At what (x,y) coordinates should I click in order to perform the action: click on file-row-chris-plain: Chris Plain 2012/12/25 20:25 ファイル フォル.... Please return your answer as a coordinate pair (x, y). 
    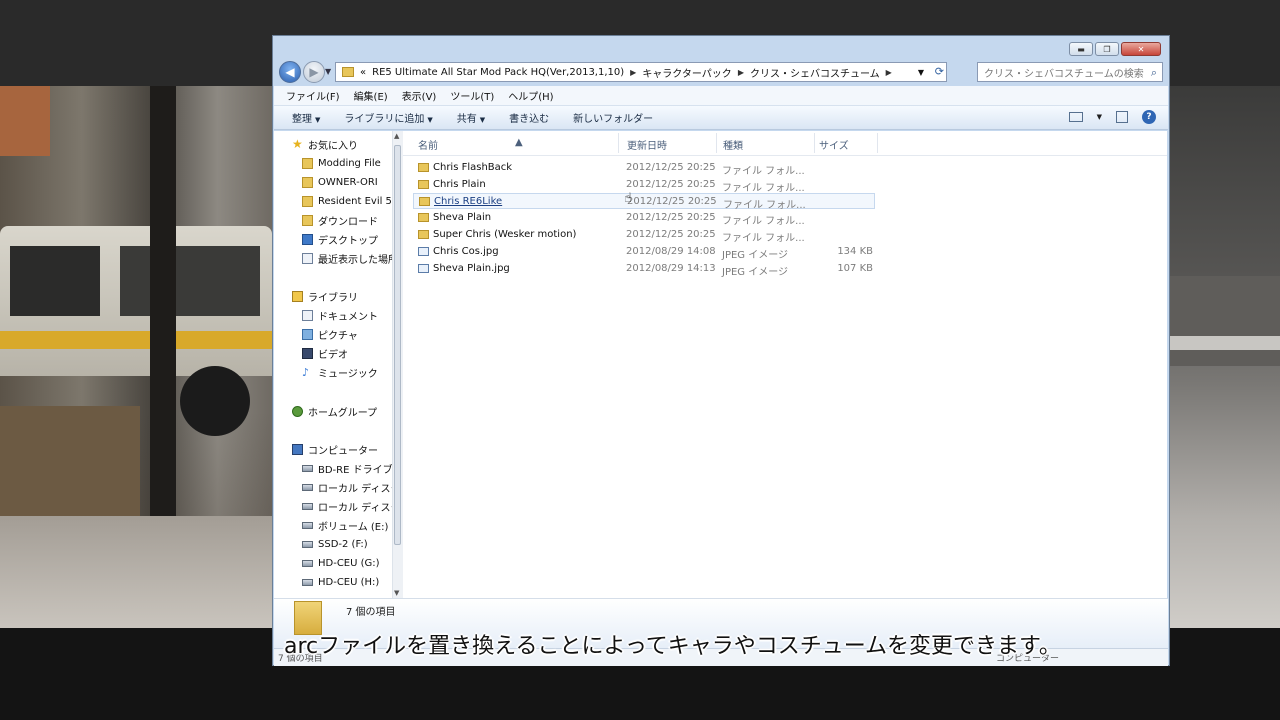
    Looking at the image, I should click on (644, 185).